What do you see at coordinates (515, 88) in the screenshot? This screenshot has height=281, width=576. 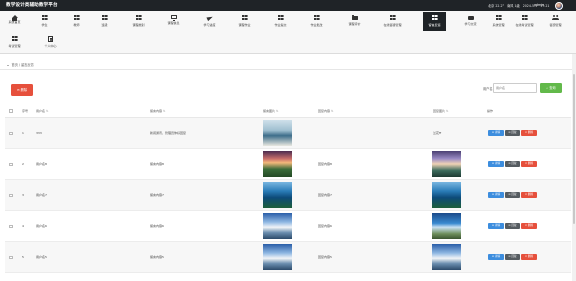 I see `search-input` at bounding box center [515, 88].